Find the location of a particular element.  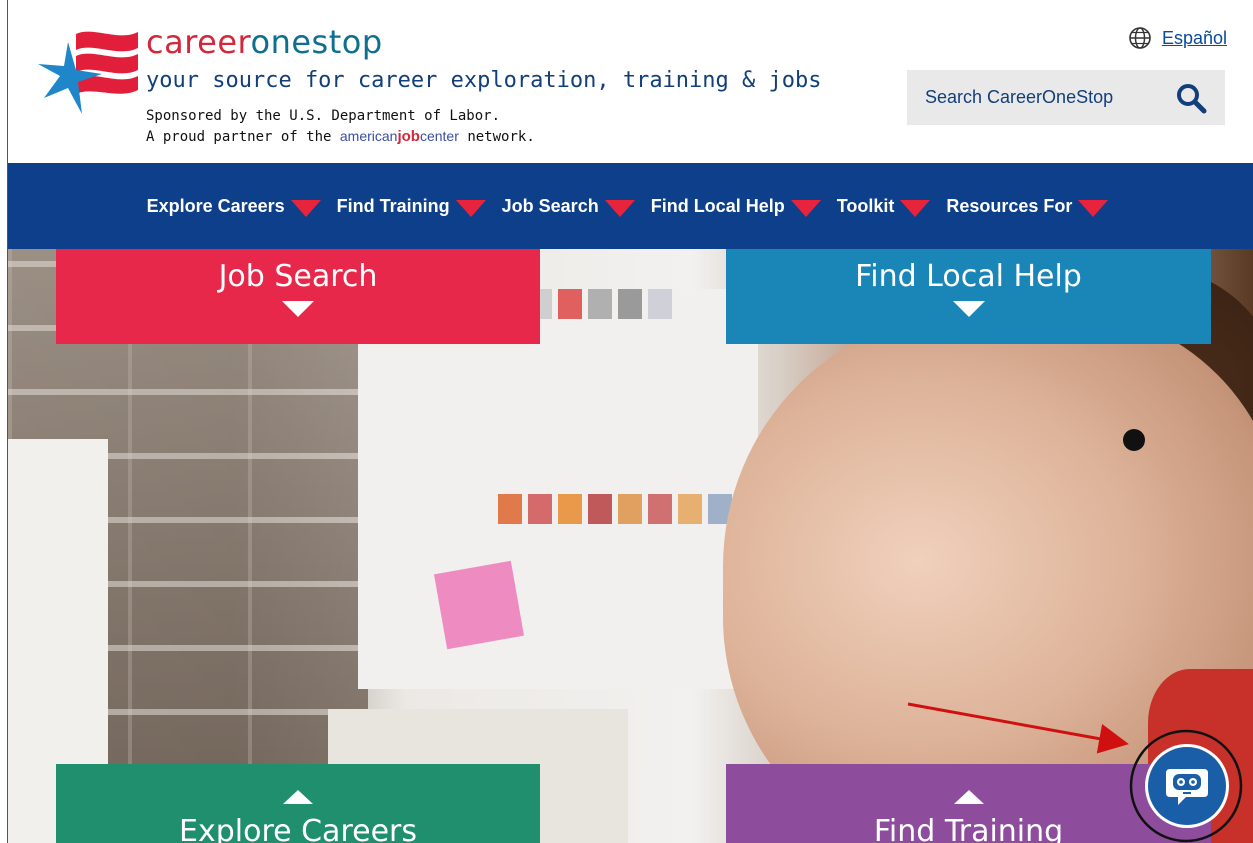

tile-label: Find Training is located at coordinates (968, 828).